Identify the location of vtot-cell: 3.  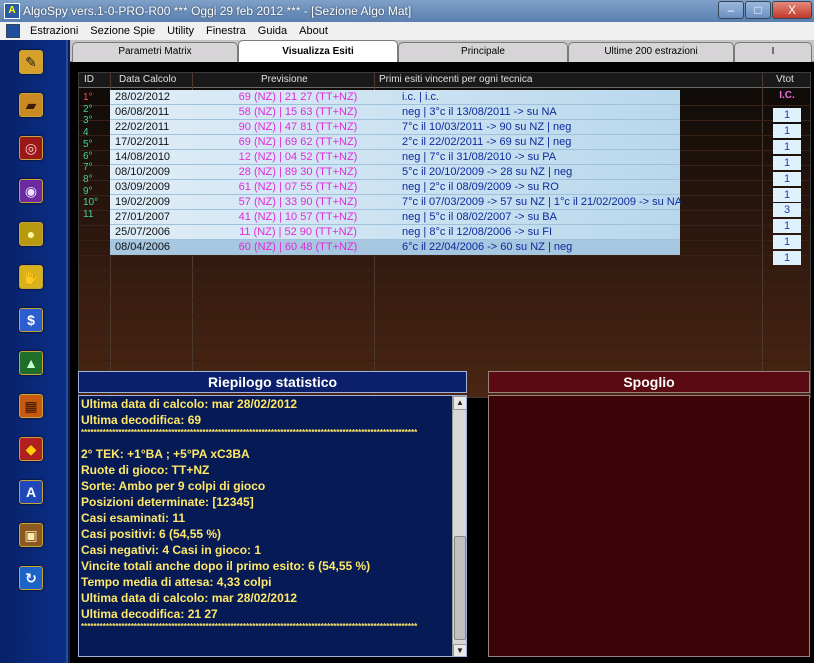
(787, 210).